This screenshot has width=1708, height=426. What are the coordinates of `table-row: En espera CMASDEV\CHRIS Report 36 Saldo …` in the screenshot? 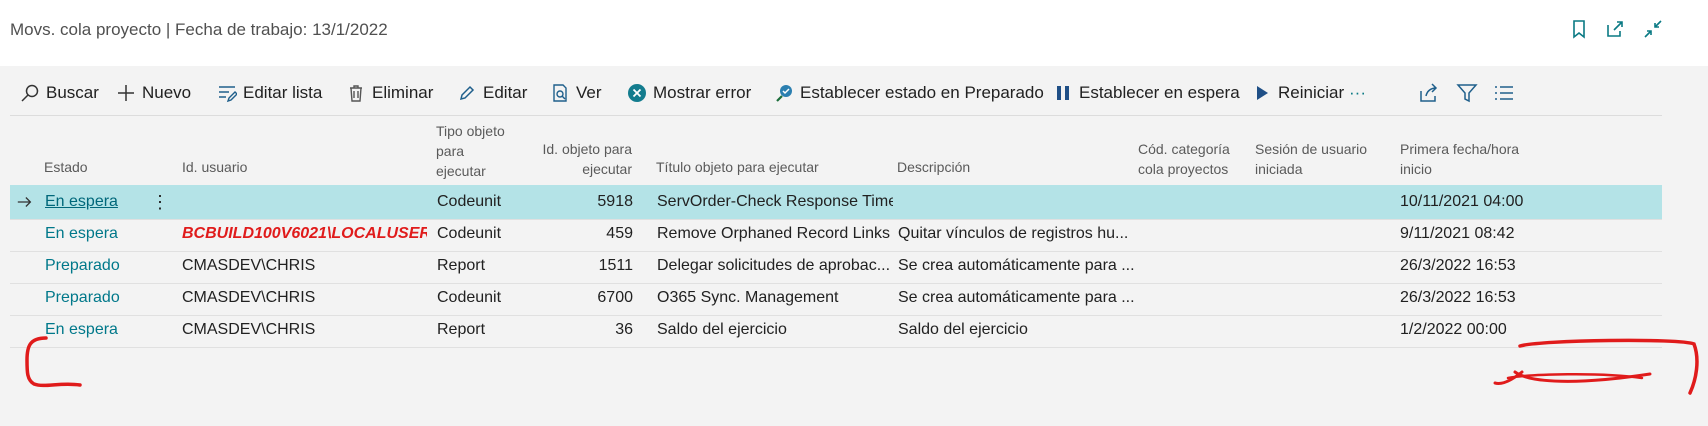 It's located at (836, 330).